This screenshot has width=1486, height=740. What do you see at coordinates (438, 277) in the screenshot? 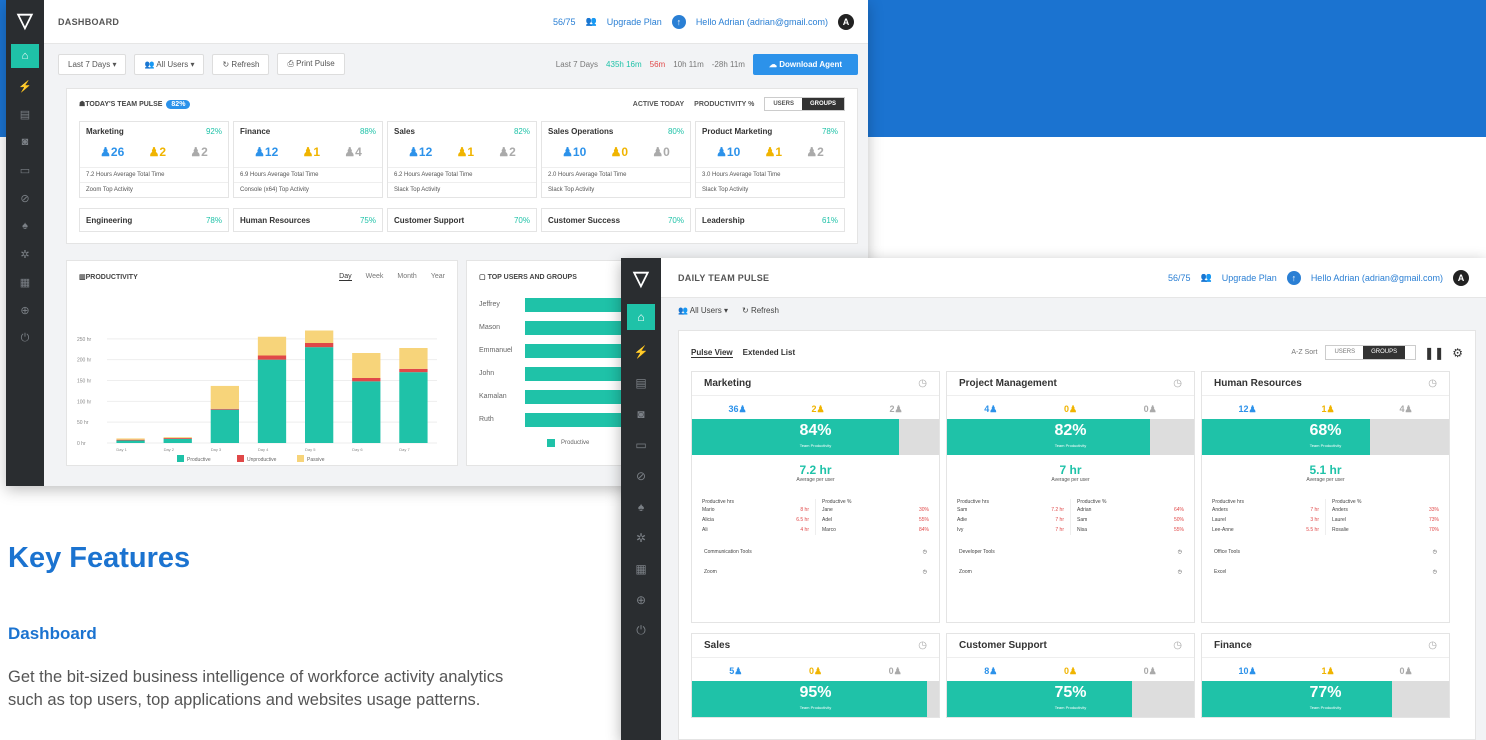
I see `tab-year: Year` at bounding box center [438, 277].